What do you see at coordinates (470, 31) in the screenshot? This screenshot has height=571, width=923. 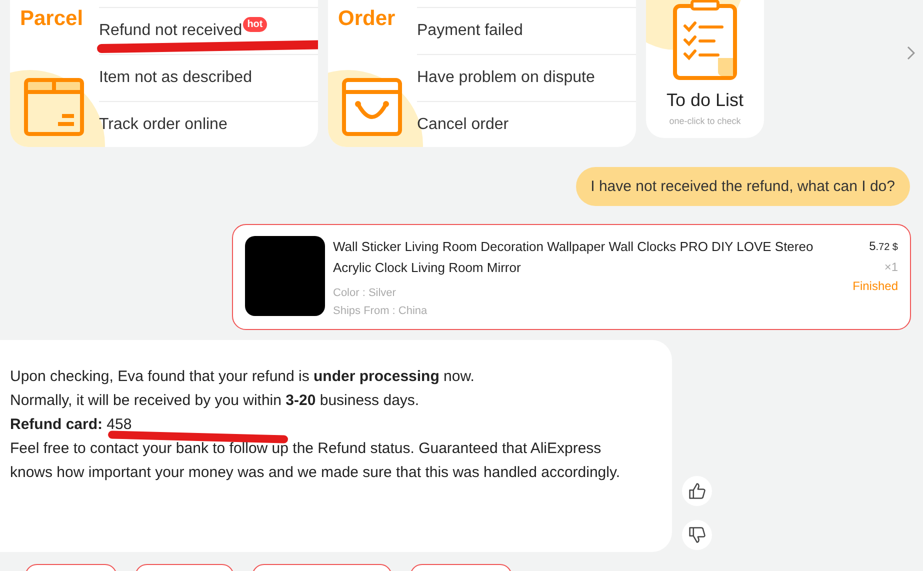 I see `menu-link: Payment failed` at bounding box center [470, 31].